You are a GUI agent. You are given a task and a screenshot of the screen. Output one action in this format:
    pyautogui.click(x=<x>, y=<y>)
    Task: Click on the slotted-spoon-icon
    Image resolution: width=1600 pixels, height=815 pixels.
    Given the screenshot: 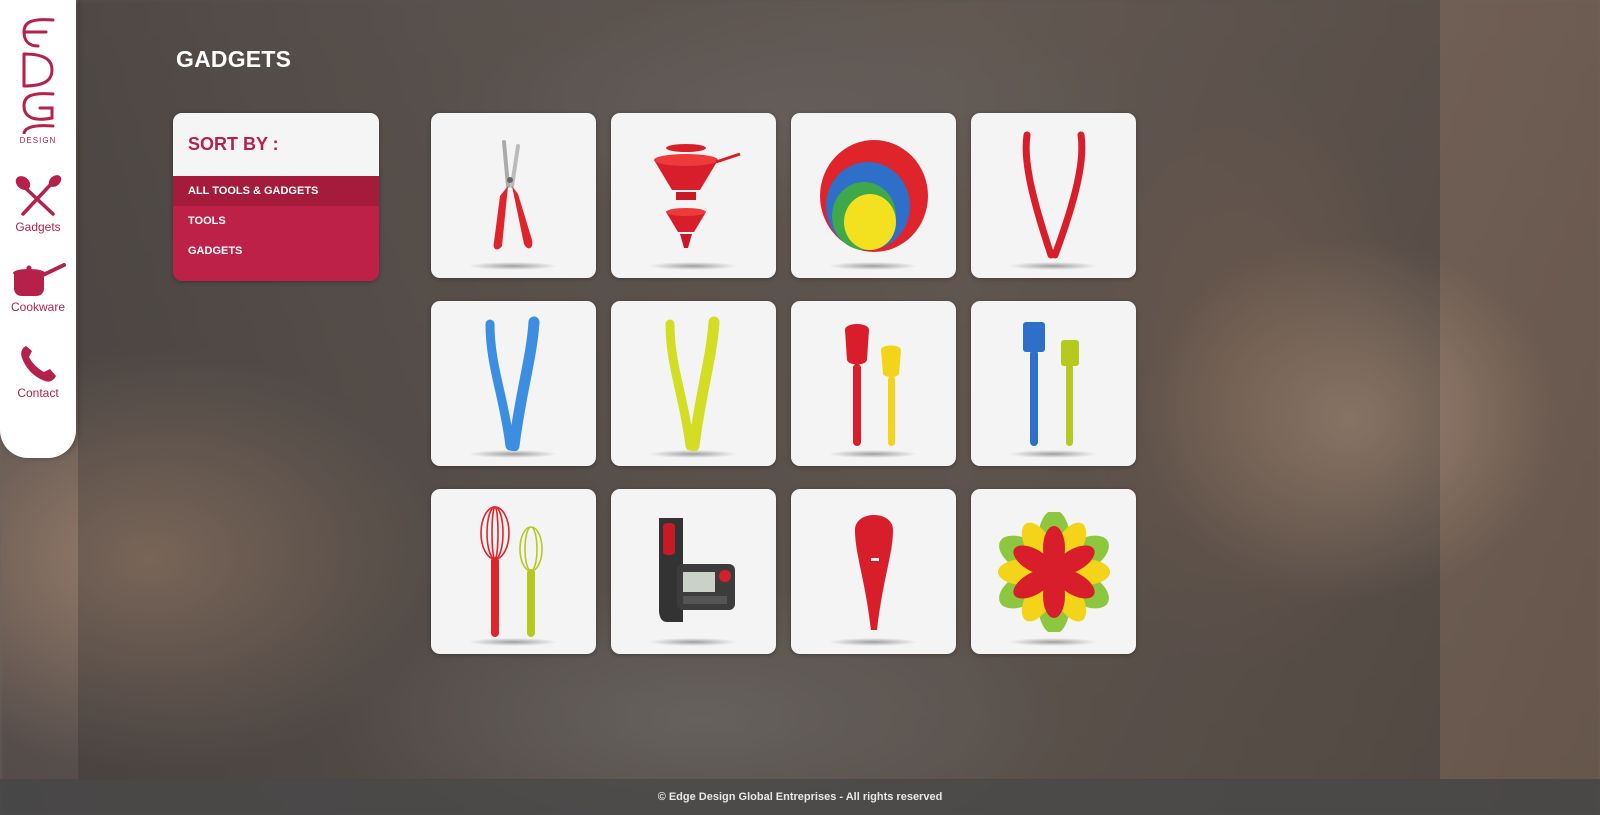 What is the action you would take?
    pyautogui.click(x=873, y=572)
    